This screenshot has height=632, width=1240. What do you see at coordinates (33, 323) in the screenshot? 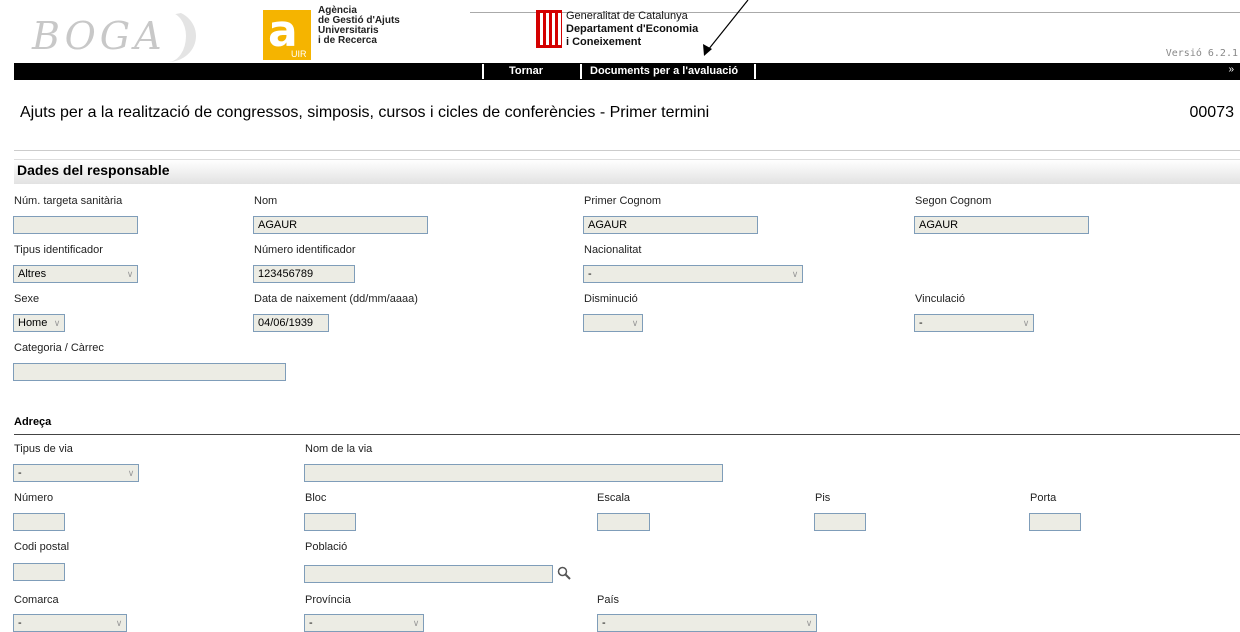
I see `sexe-value: Home` at bounding box center [33, 323].